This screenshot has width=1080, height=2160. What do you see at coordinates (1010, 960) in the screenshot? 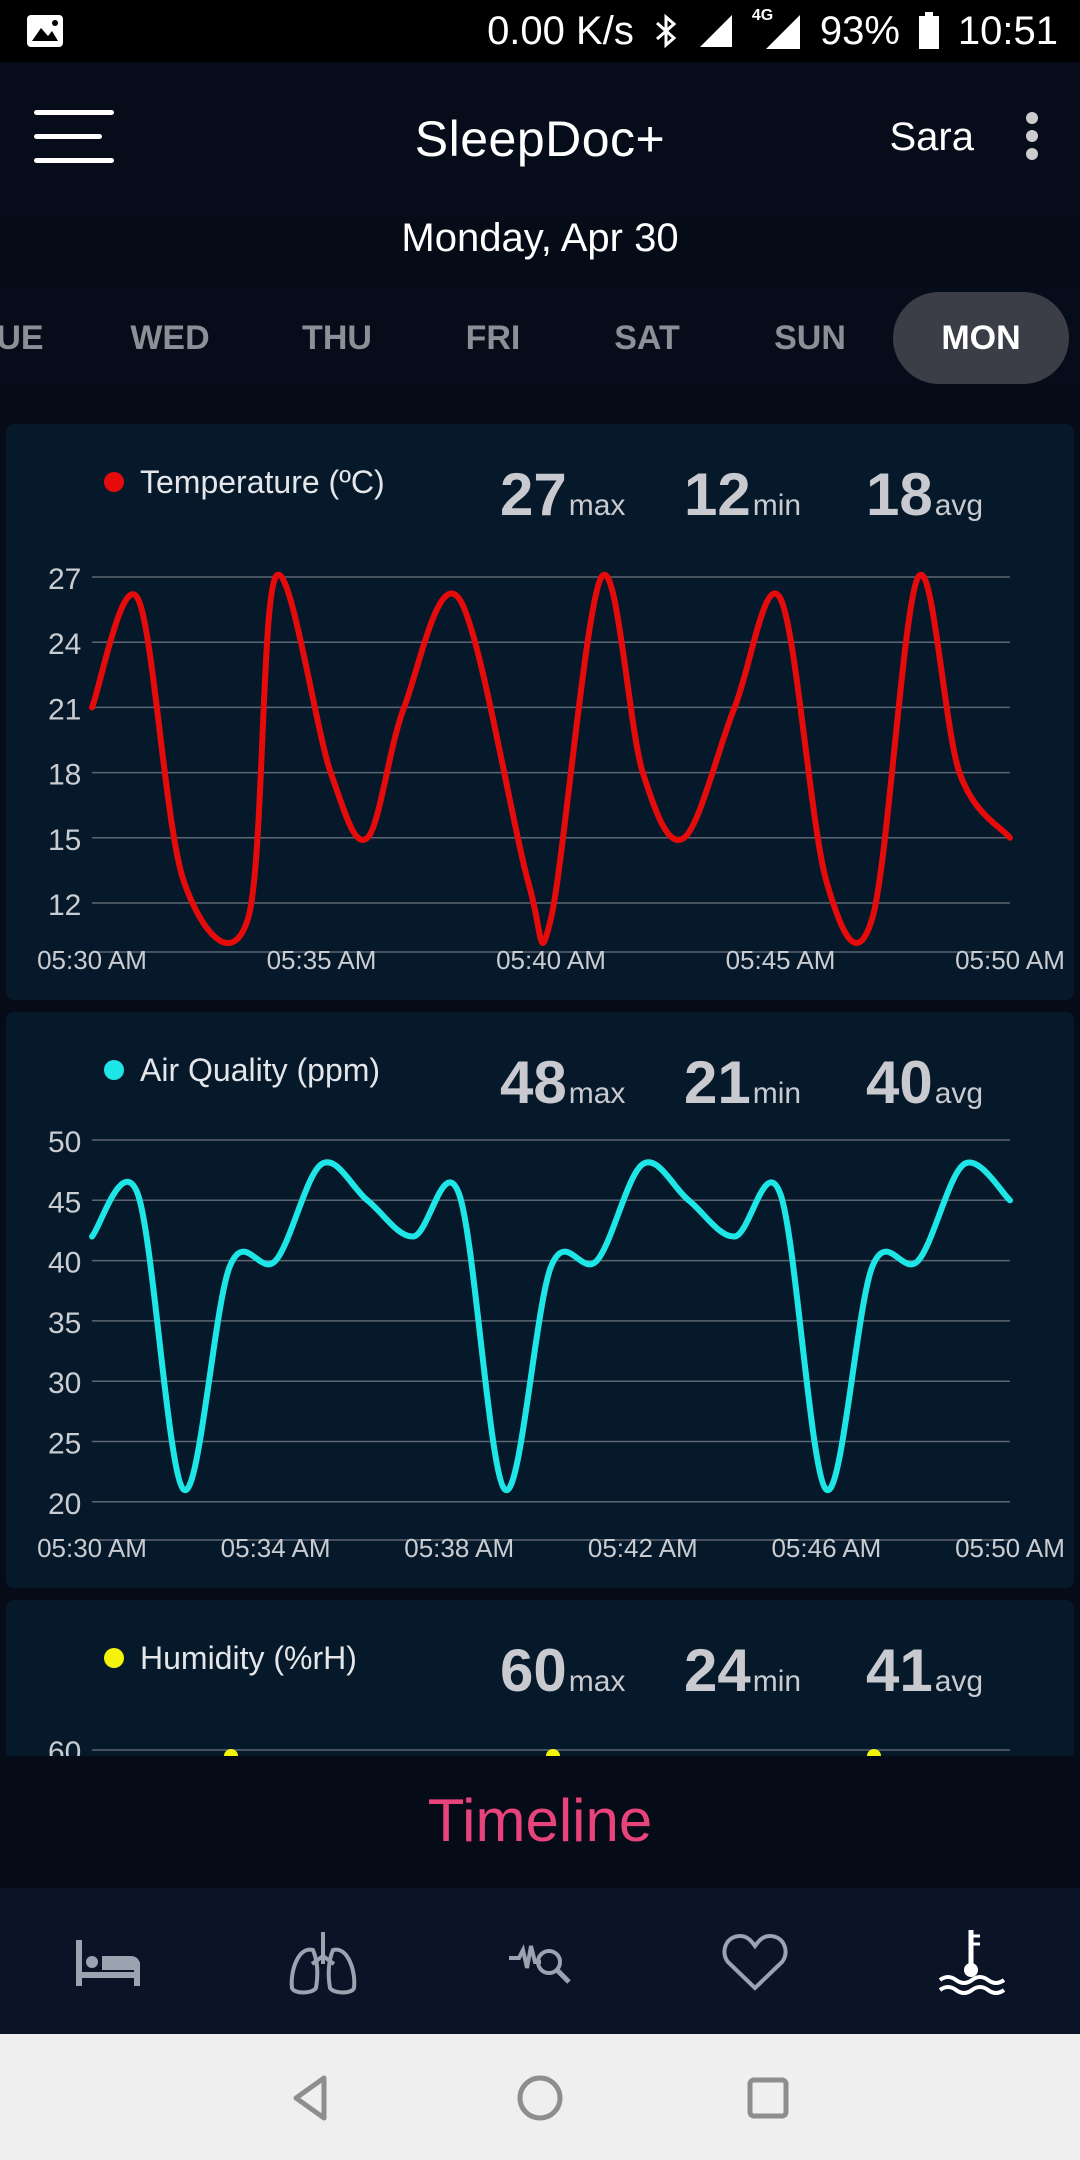
I see `temperature-x-tick-label: 05:50 AM` at bounding box center [1010, 960].